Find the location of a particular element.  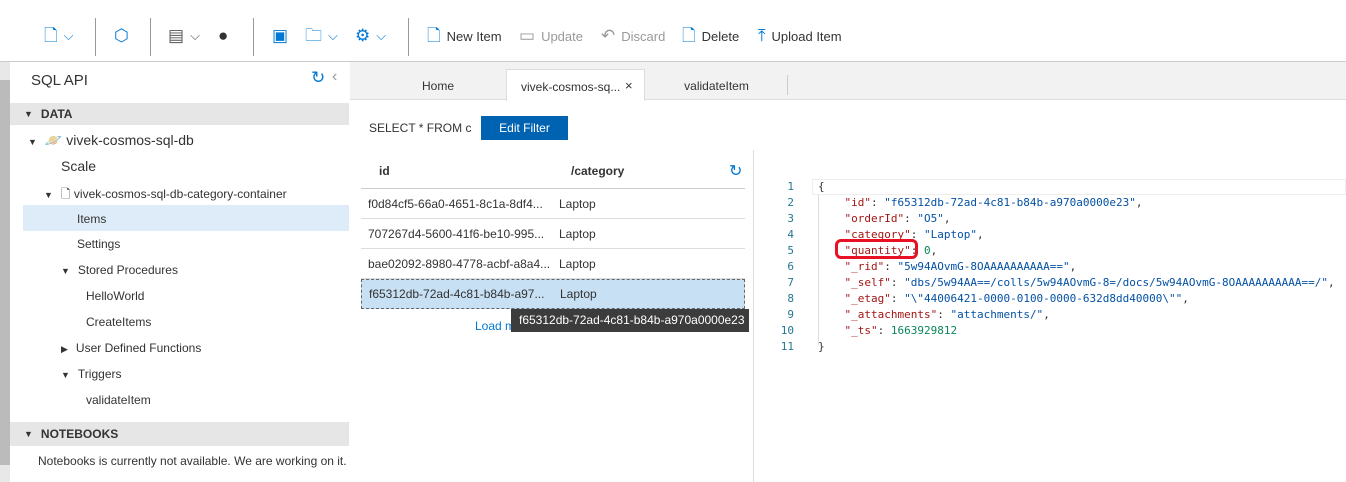

container-label: vivek-cosmos-sql-db-category-container is located at coordinates (180, 194).